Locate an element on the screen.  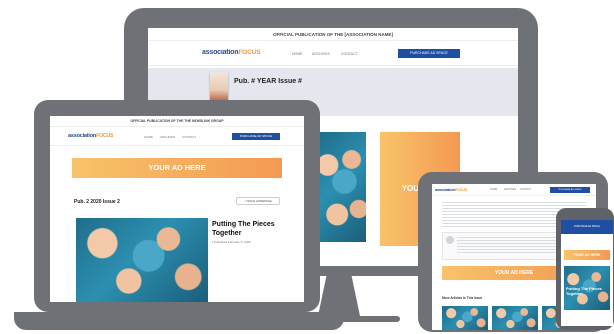
tablet-logo: associationFOCUS is located at coordinates (451, 189).